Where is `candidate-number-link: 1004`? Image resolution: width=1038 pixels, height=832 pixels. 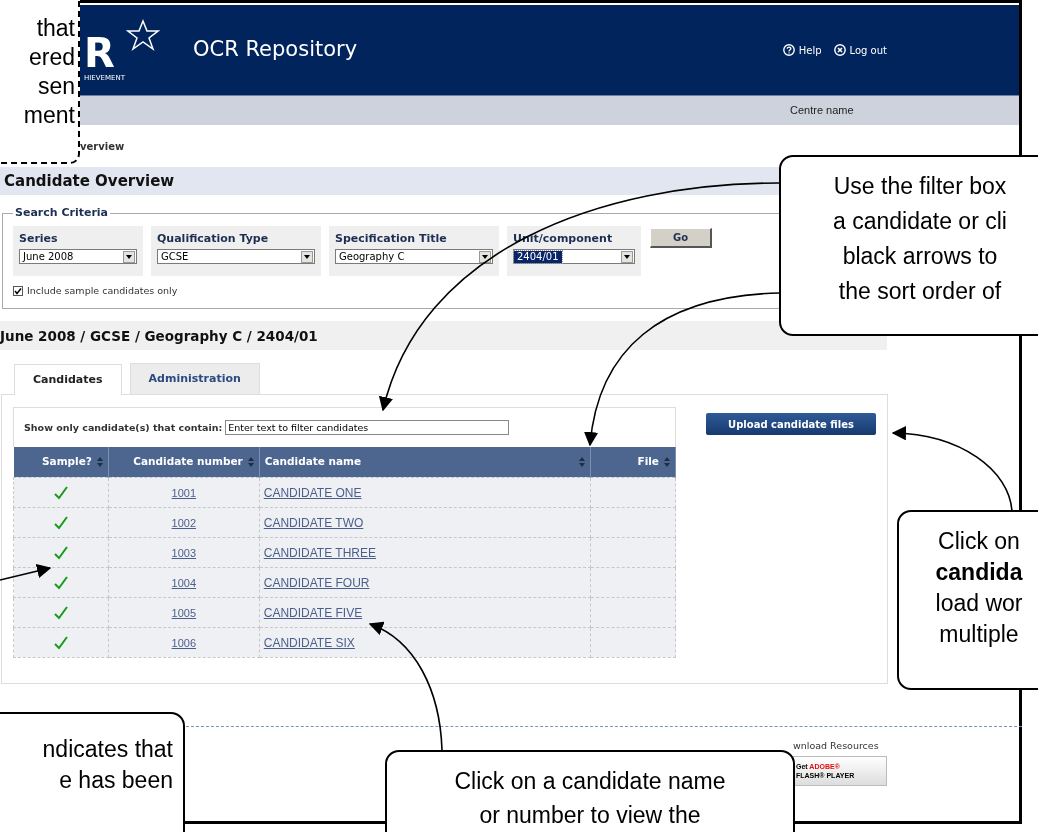 candidate-number-link: 1004 is located at coordinates (184, 583).